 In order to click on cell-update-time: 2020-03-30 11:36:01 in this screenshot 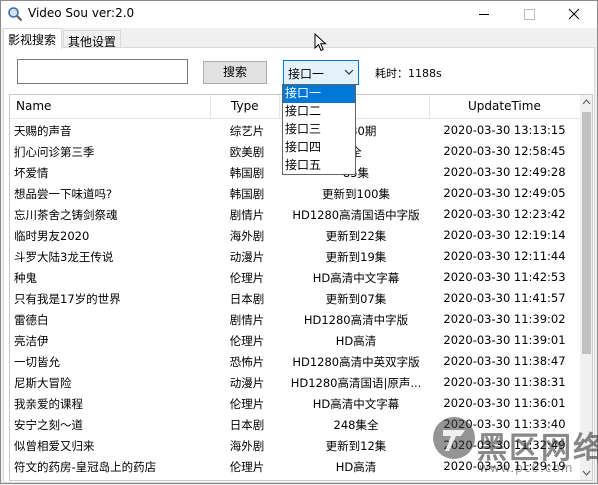, I will do `click(504, 403)`.